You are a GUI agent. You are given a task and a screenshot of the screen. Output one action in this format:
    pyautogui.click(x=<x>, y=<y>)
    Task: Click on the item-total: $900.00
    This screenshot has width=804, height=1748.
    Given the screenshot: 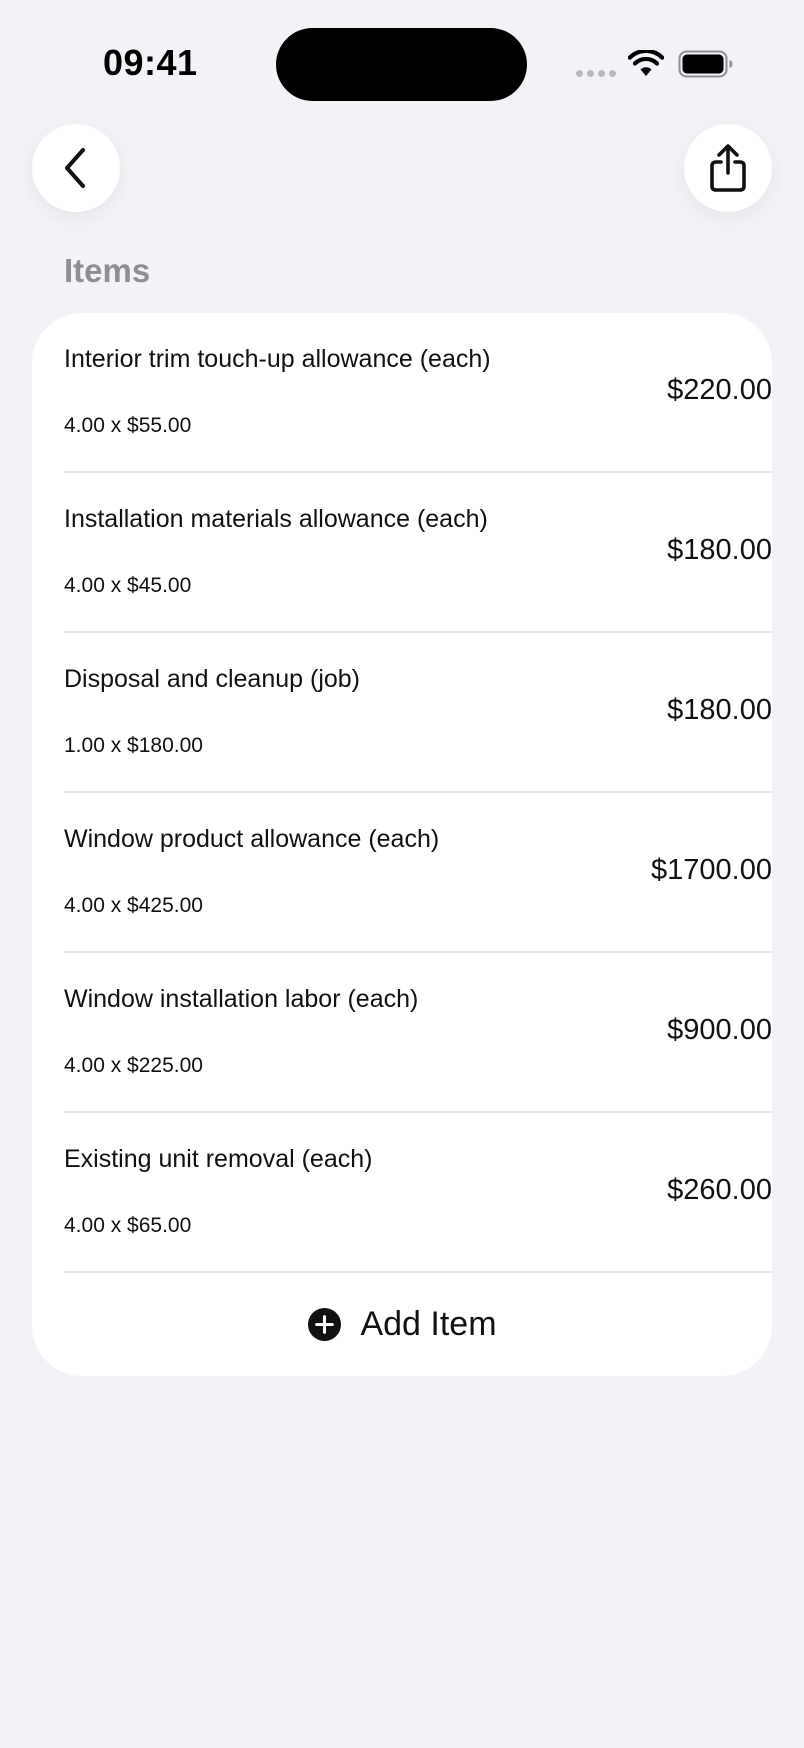 What is the action you would take?
    pyautogui.click(x=719, y=1030)
    